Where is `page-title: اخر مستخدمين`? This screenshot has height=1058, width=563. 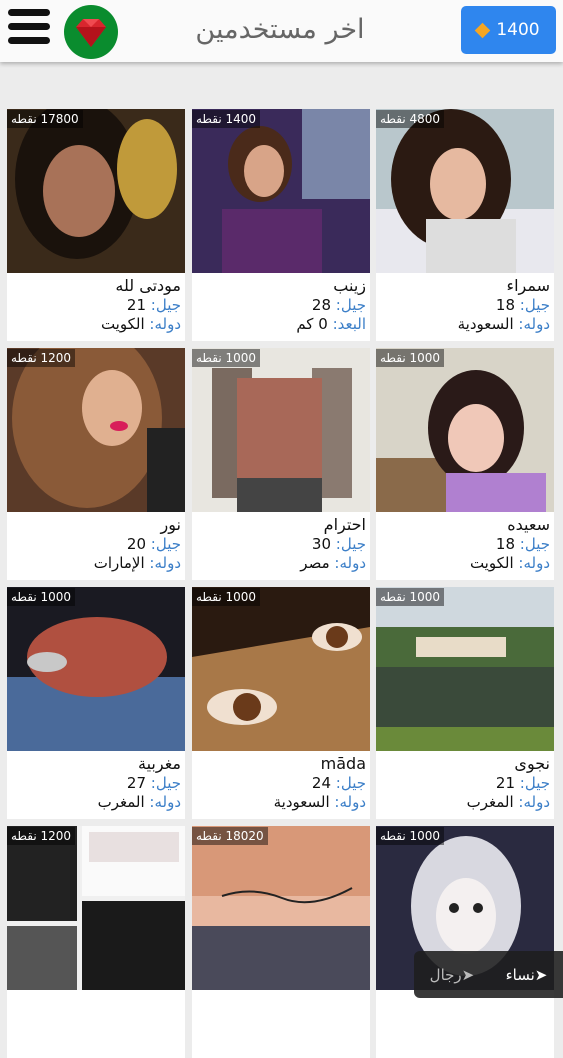 page-title: اخر مستخدمين is located at coordinates (280, 29).